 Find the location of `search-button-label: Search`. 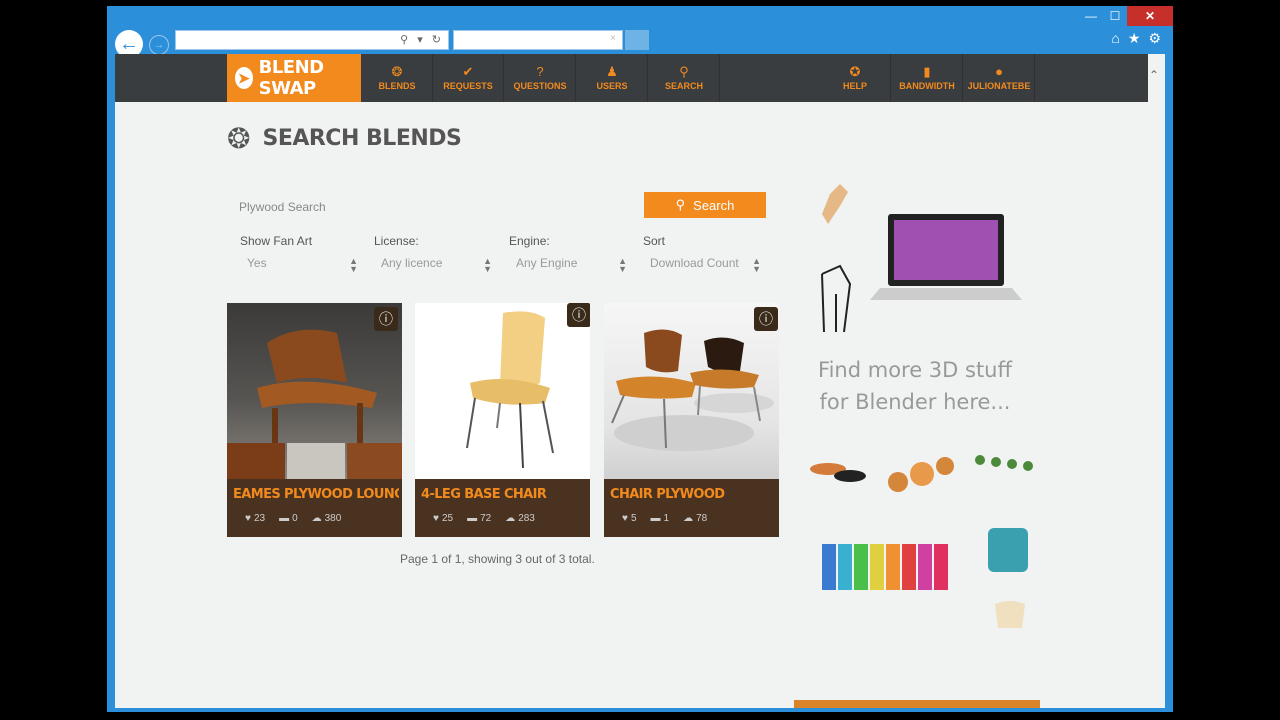

search-button-label: Search is located at coordinates (714, 205).